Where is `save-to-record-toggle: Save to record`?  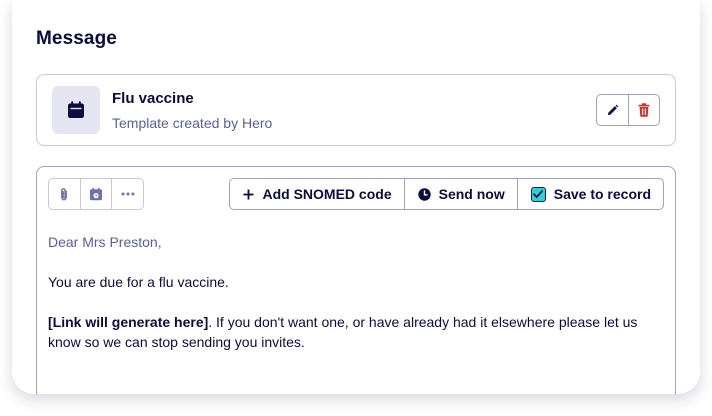 save-to-record-toggle: Save to record is located at coordinates (589, 194).